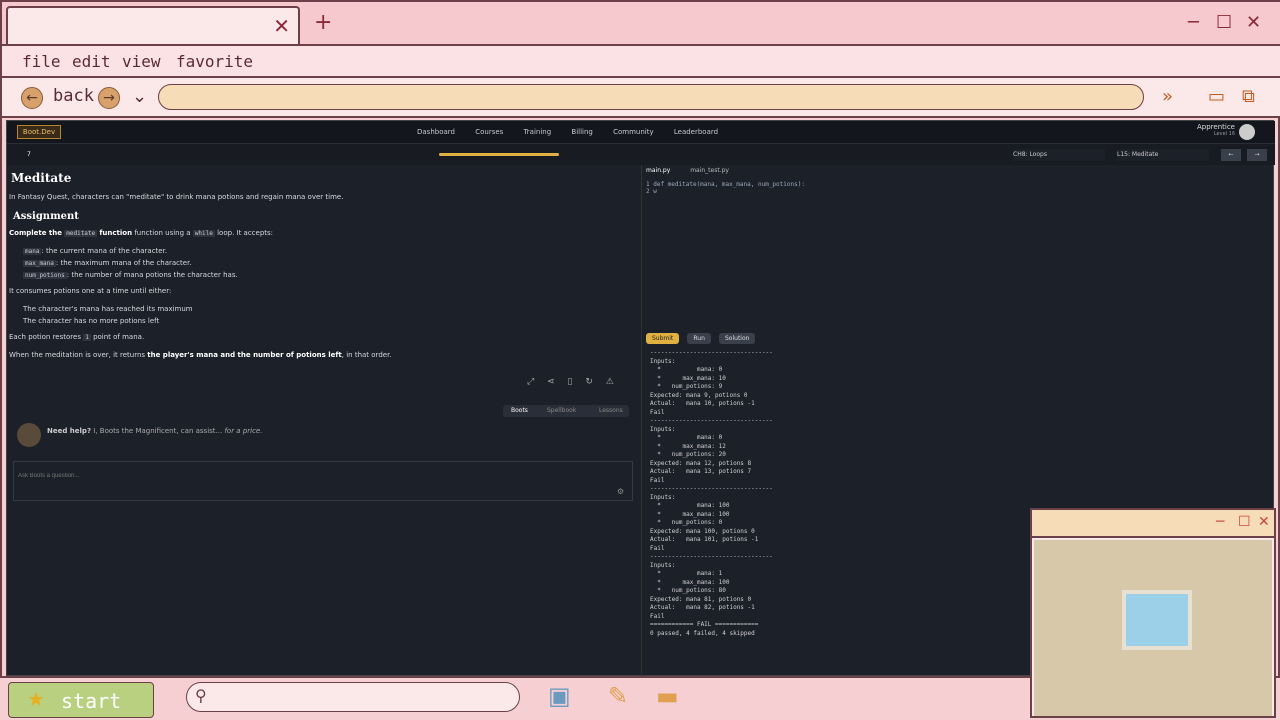  What do you see at coordinates (667, 696) in the screenshot?
I see `folder-icon: ▬` at bounding box center [667, 696].